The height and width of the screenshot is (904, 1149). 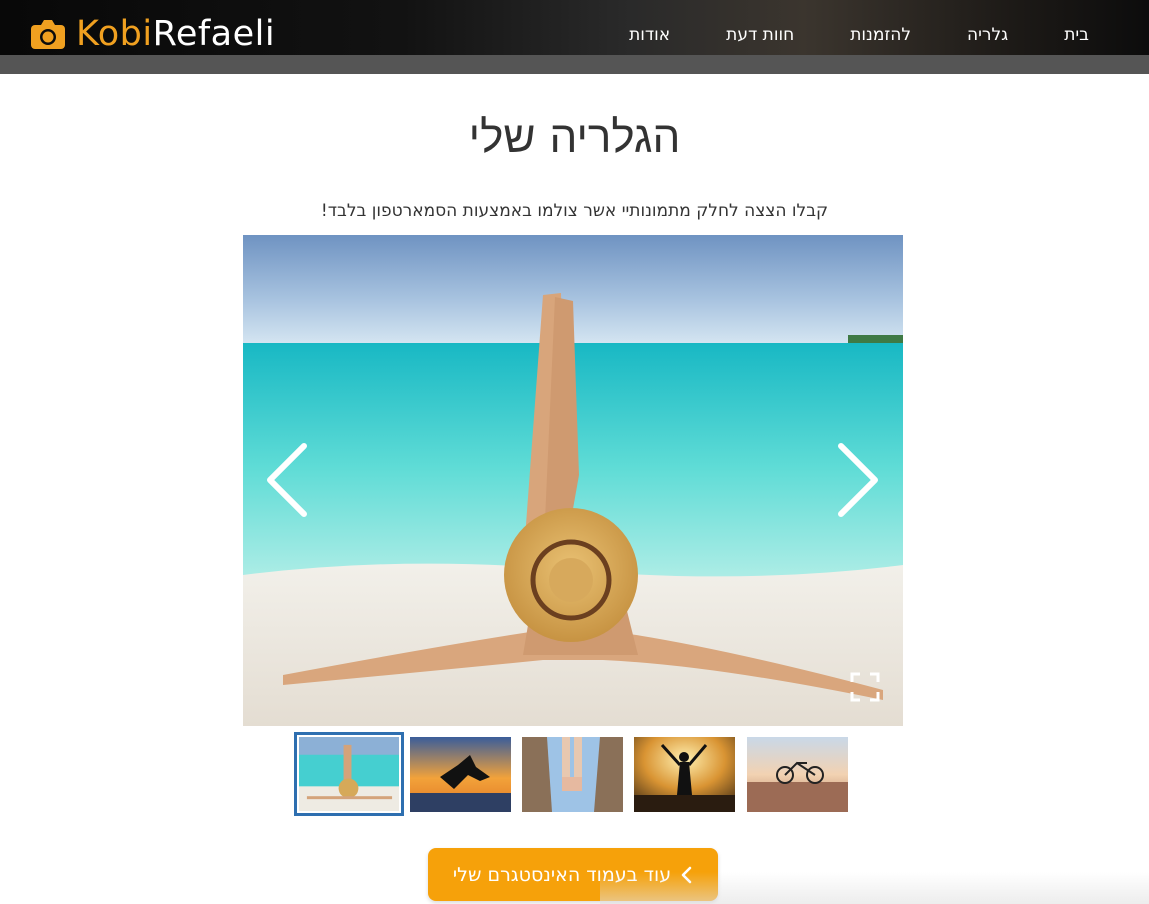 I want to click on brand-name: KobiRefaeli, so click(x=175, y=34).